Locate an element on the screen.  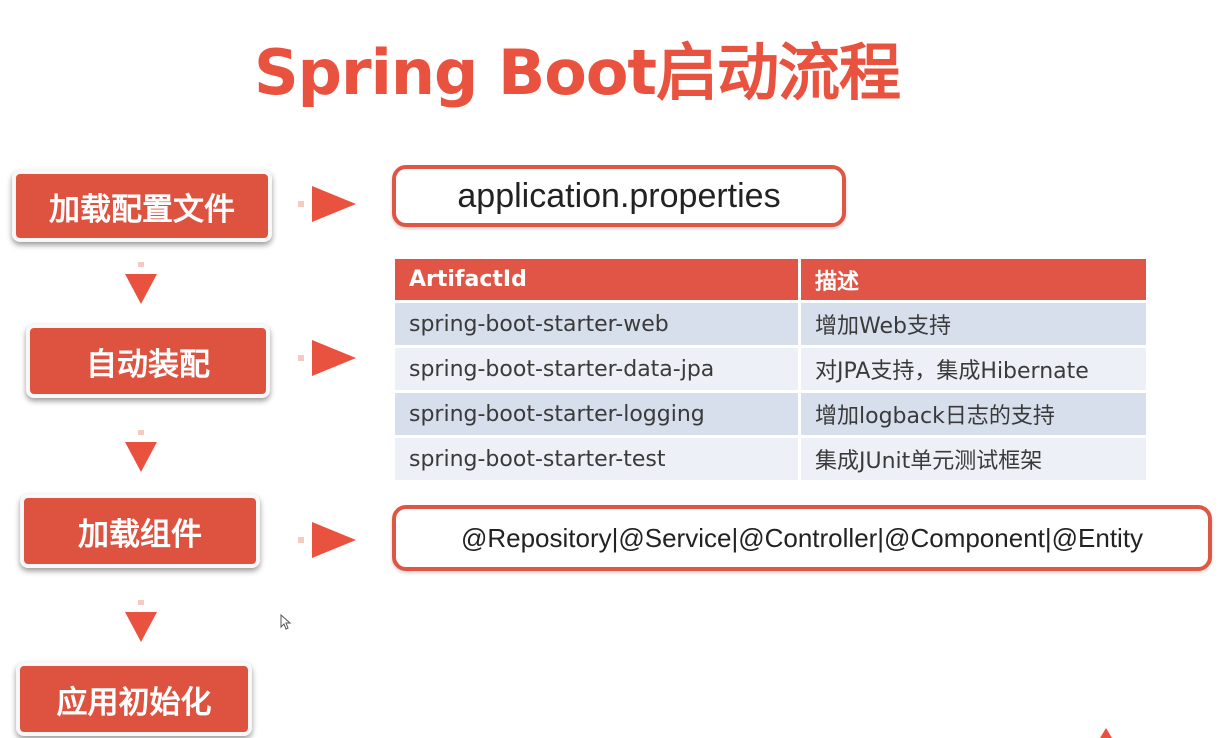
artifact-id-cell: spring-boot-starter-test is located at coordinates (598, 459).